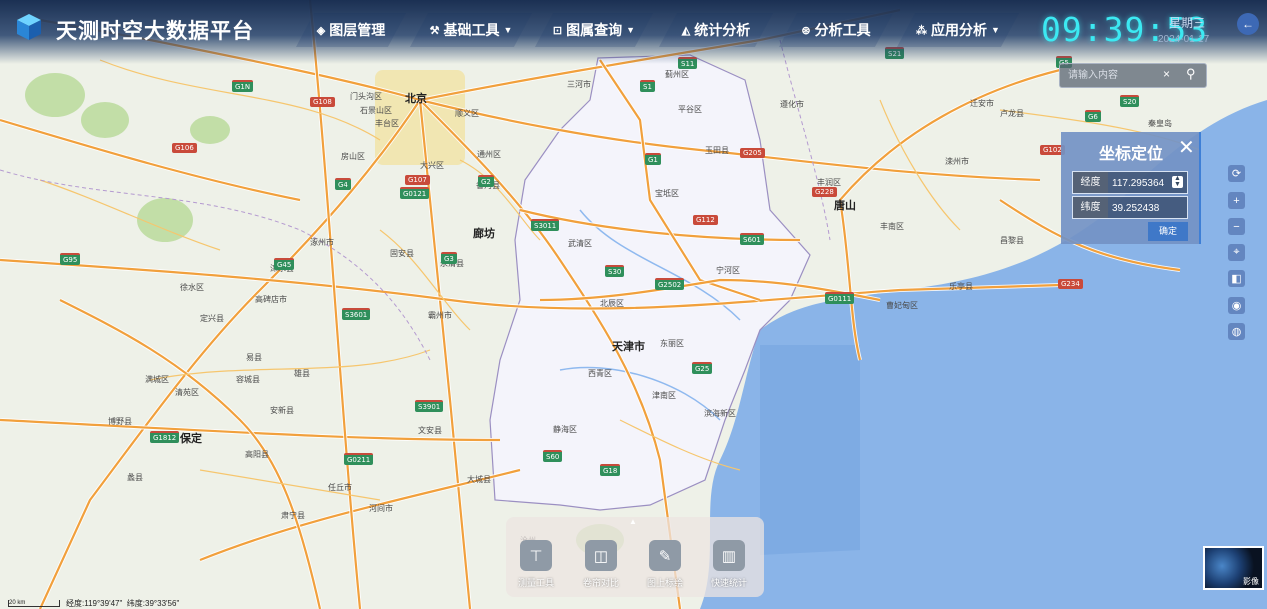 This screenshot has height=609, width=1267. What do you see at coordinates (717, 150) in the screenshot?
I see `map-place-label: 玉田县` at bounding box center [717, 150].